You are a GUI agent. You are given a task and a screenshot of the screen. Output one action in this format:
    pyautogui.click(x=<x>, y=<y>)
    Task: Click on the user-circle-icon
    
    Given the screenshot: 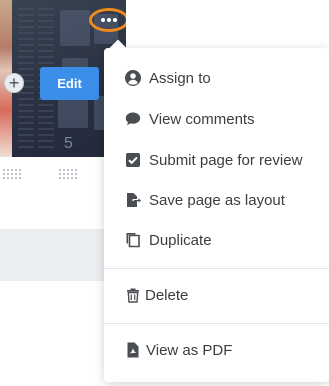 What is the action you would take?
    pyautogui.click(x=133, y=78)
    